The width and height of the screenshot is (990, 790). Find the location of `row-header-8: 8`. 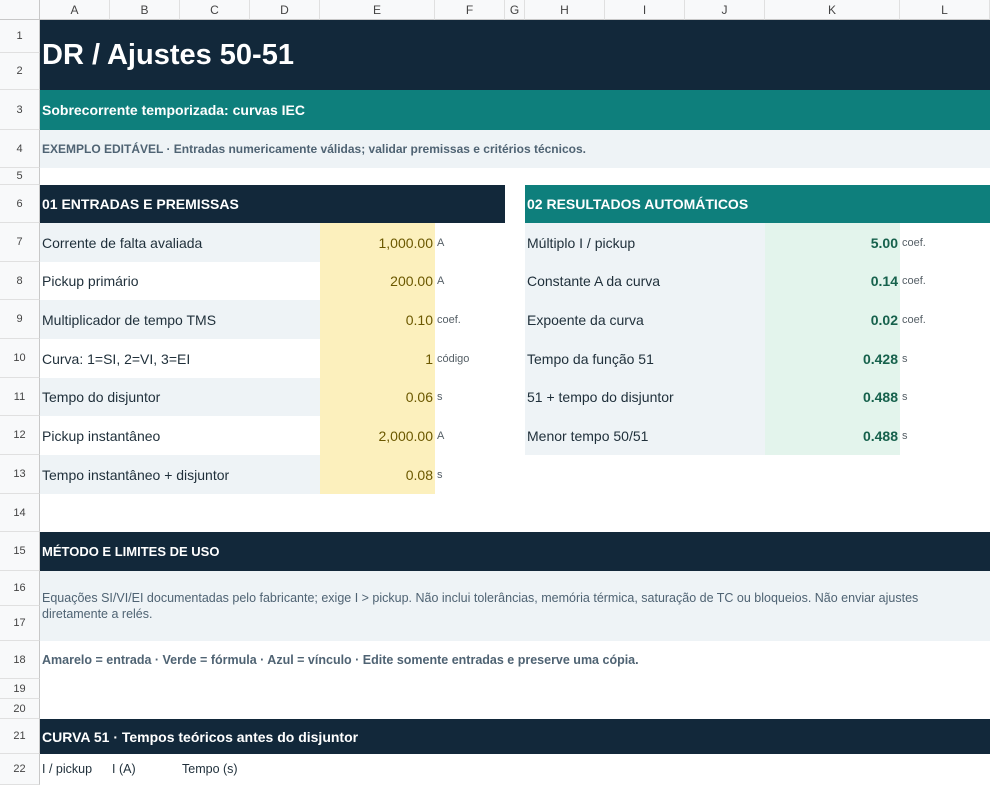

row-header-8: 8 is located at coordinates (20, 281).